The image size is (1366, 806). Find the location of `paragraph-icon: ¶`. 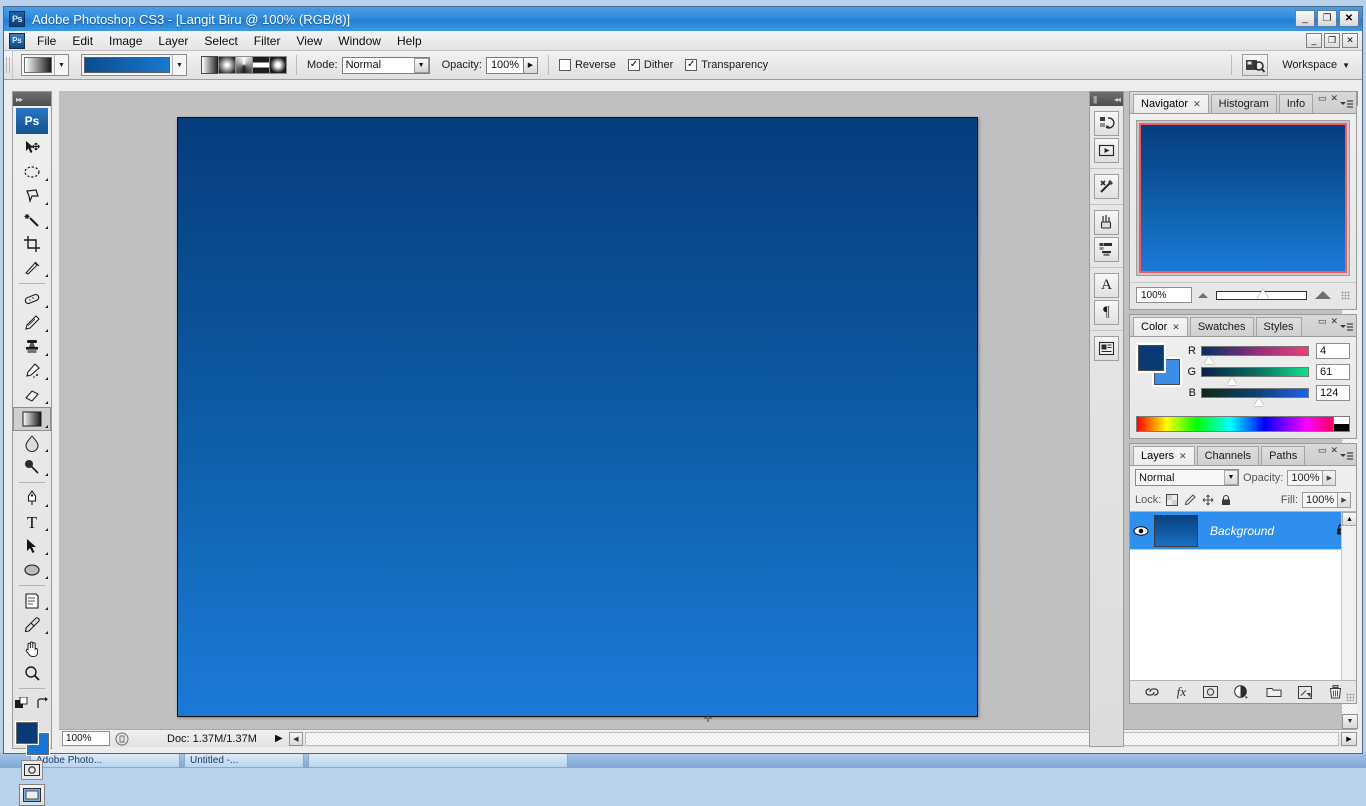

paragraph-icon: ¶ is located at coordinates (1106, 312).